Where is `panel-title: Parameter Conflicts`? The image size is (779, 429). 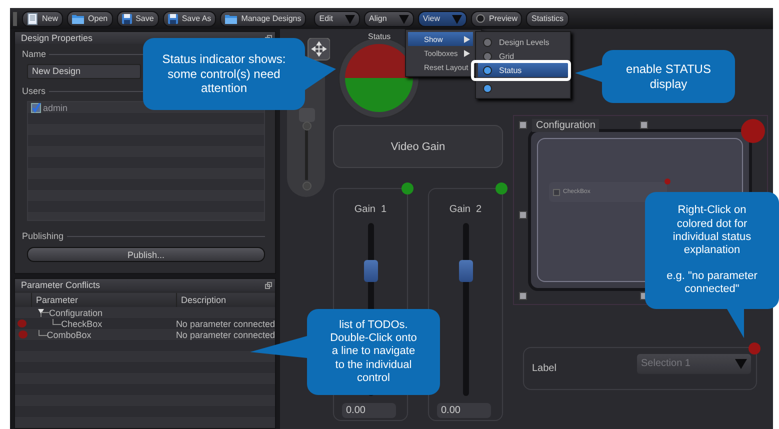 panel-title: Parameter Conflicts is located at coordinates (60, 285).